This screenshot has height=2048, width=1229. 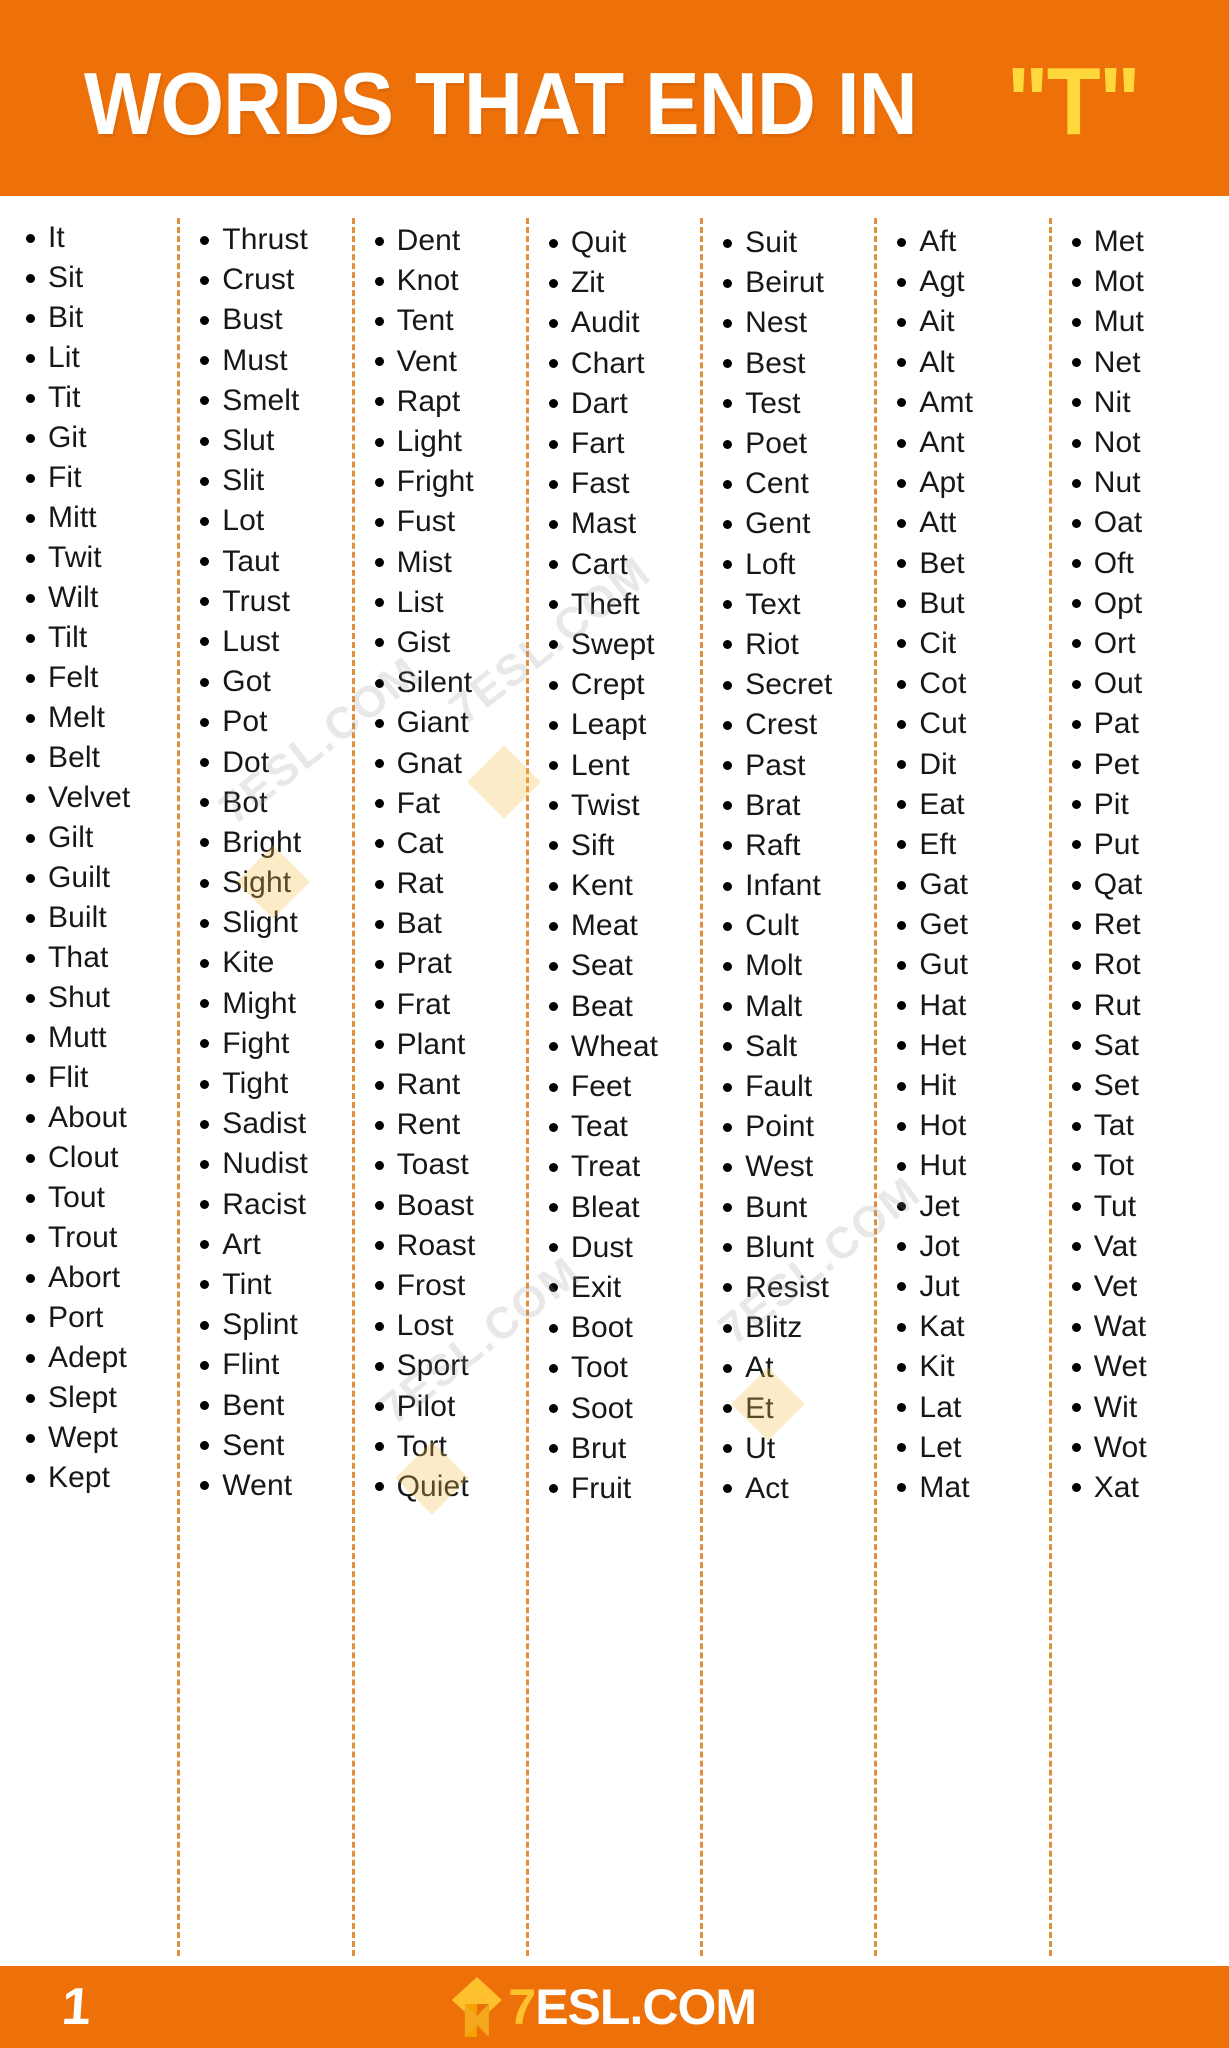 What do you see at coordinates (100, 278) in the screenshot?
I see `word-item: Sit` at bounding box center [100, 278].